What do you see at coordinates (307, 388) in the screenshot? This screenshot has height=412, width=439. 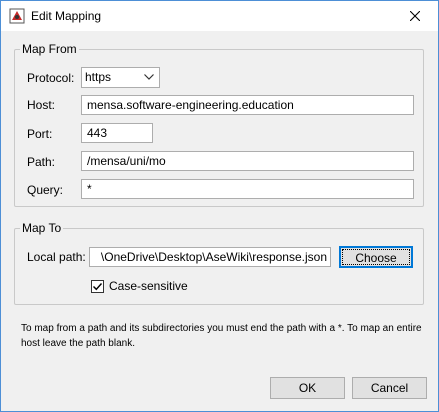 I see `ok-button: OK` at bounding box center [307, 388].